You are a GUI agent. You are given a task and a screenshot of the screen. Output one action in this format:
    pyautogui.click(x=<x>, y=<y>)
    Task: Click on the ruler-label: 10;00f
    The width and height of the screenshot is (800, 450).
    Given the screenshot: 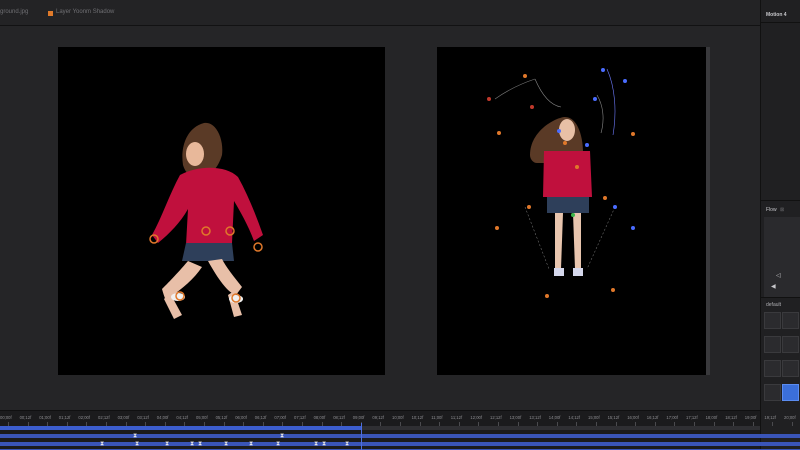 What is the action you would take?
    pyautogui.click(x=398, y=417)
    